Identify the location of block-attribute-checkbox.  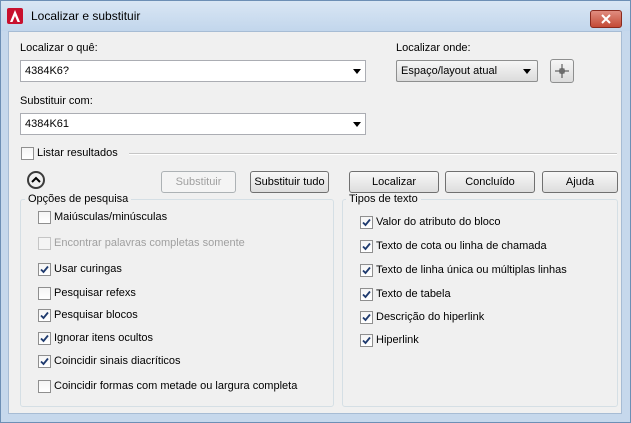
(366, 222).